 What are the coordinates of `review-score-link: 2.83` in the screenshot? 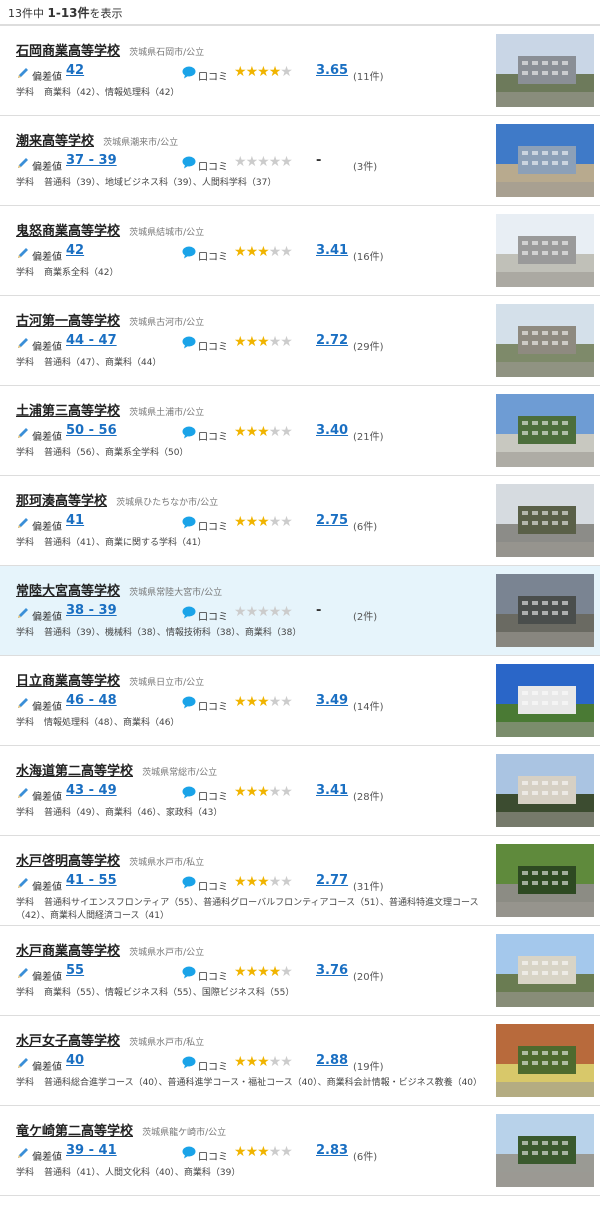 It's located at (332, 1150).